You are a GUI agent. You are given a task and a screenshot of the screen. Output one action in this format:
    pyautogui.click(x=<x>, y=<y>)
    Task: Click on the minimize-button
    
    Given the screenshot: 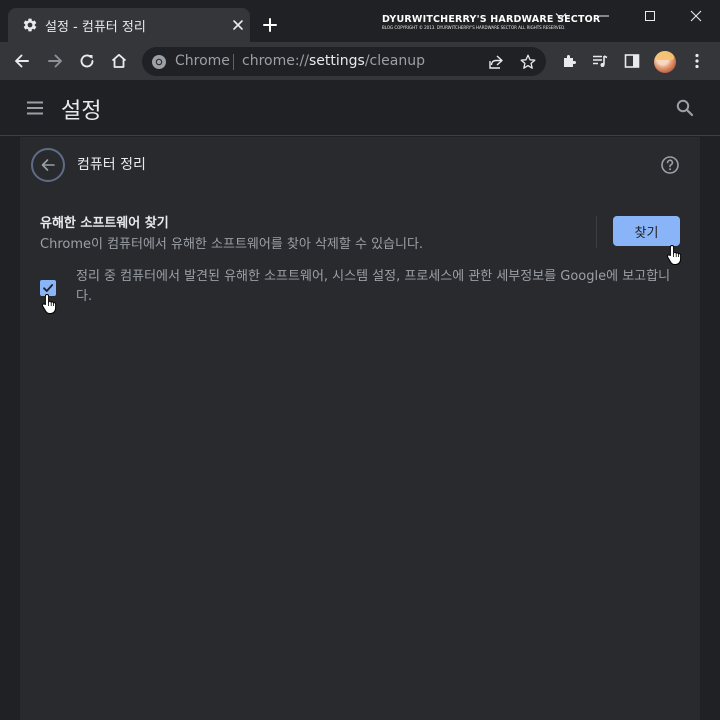 What is the action you would take?
    pyautogui.click(x=604, y=16)
    